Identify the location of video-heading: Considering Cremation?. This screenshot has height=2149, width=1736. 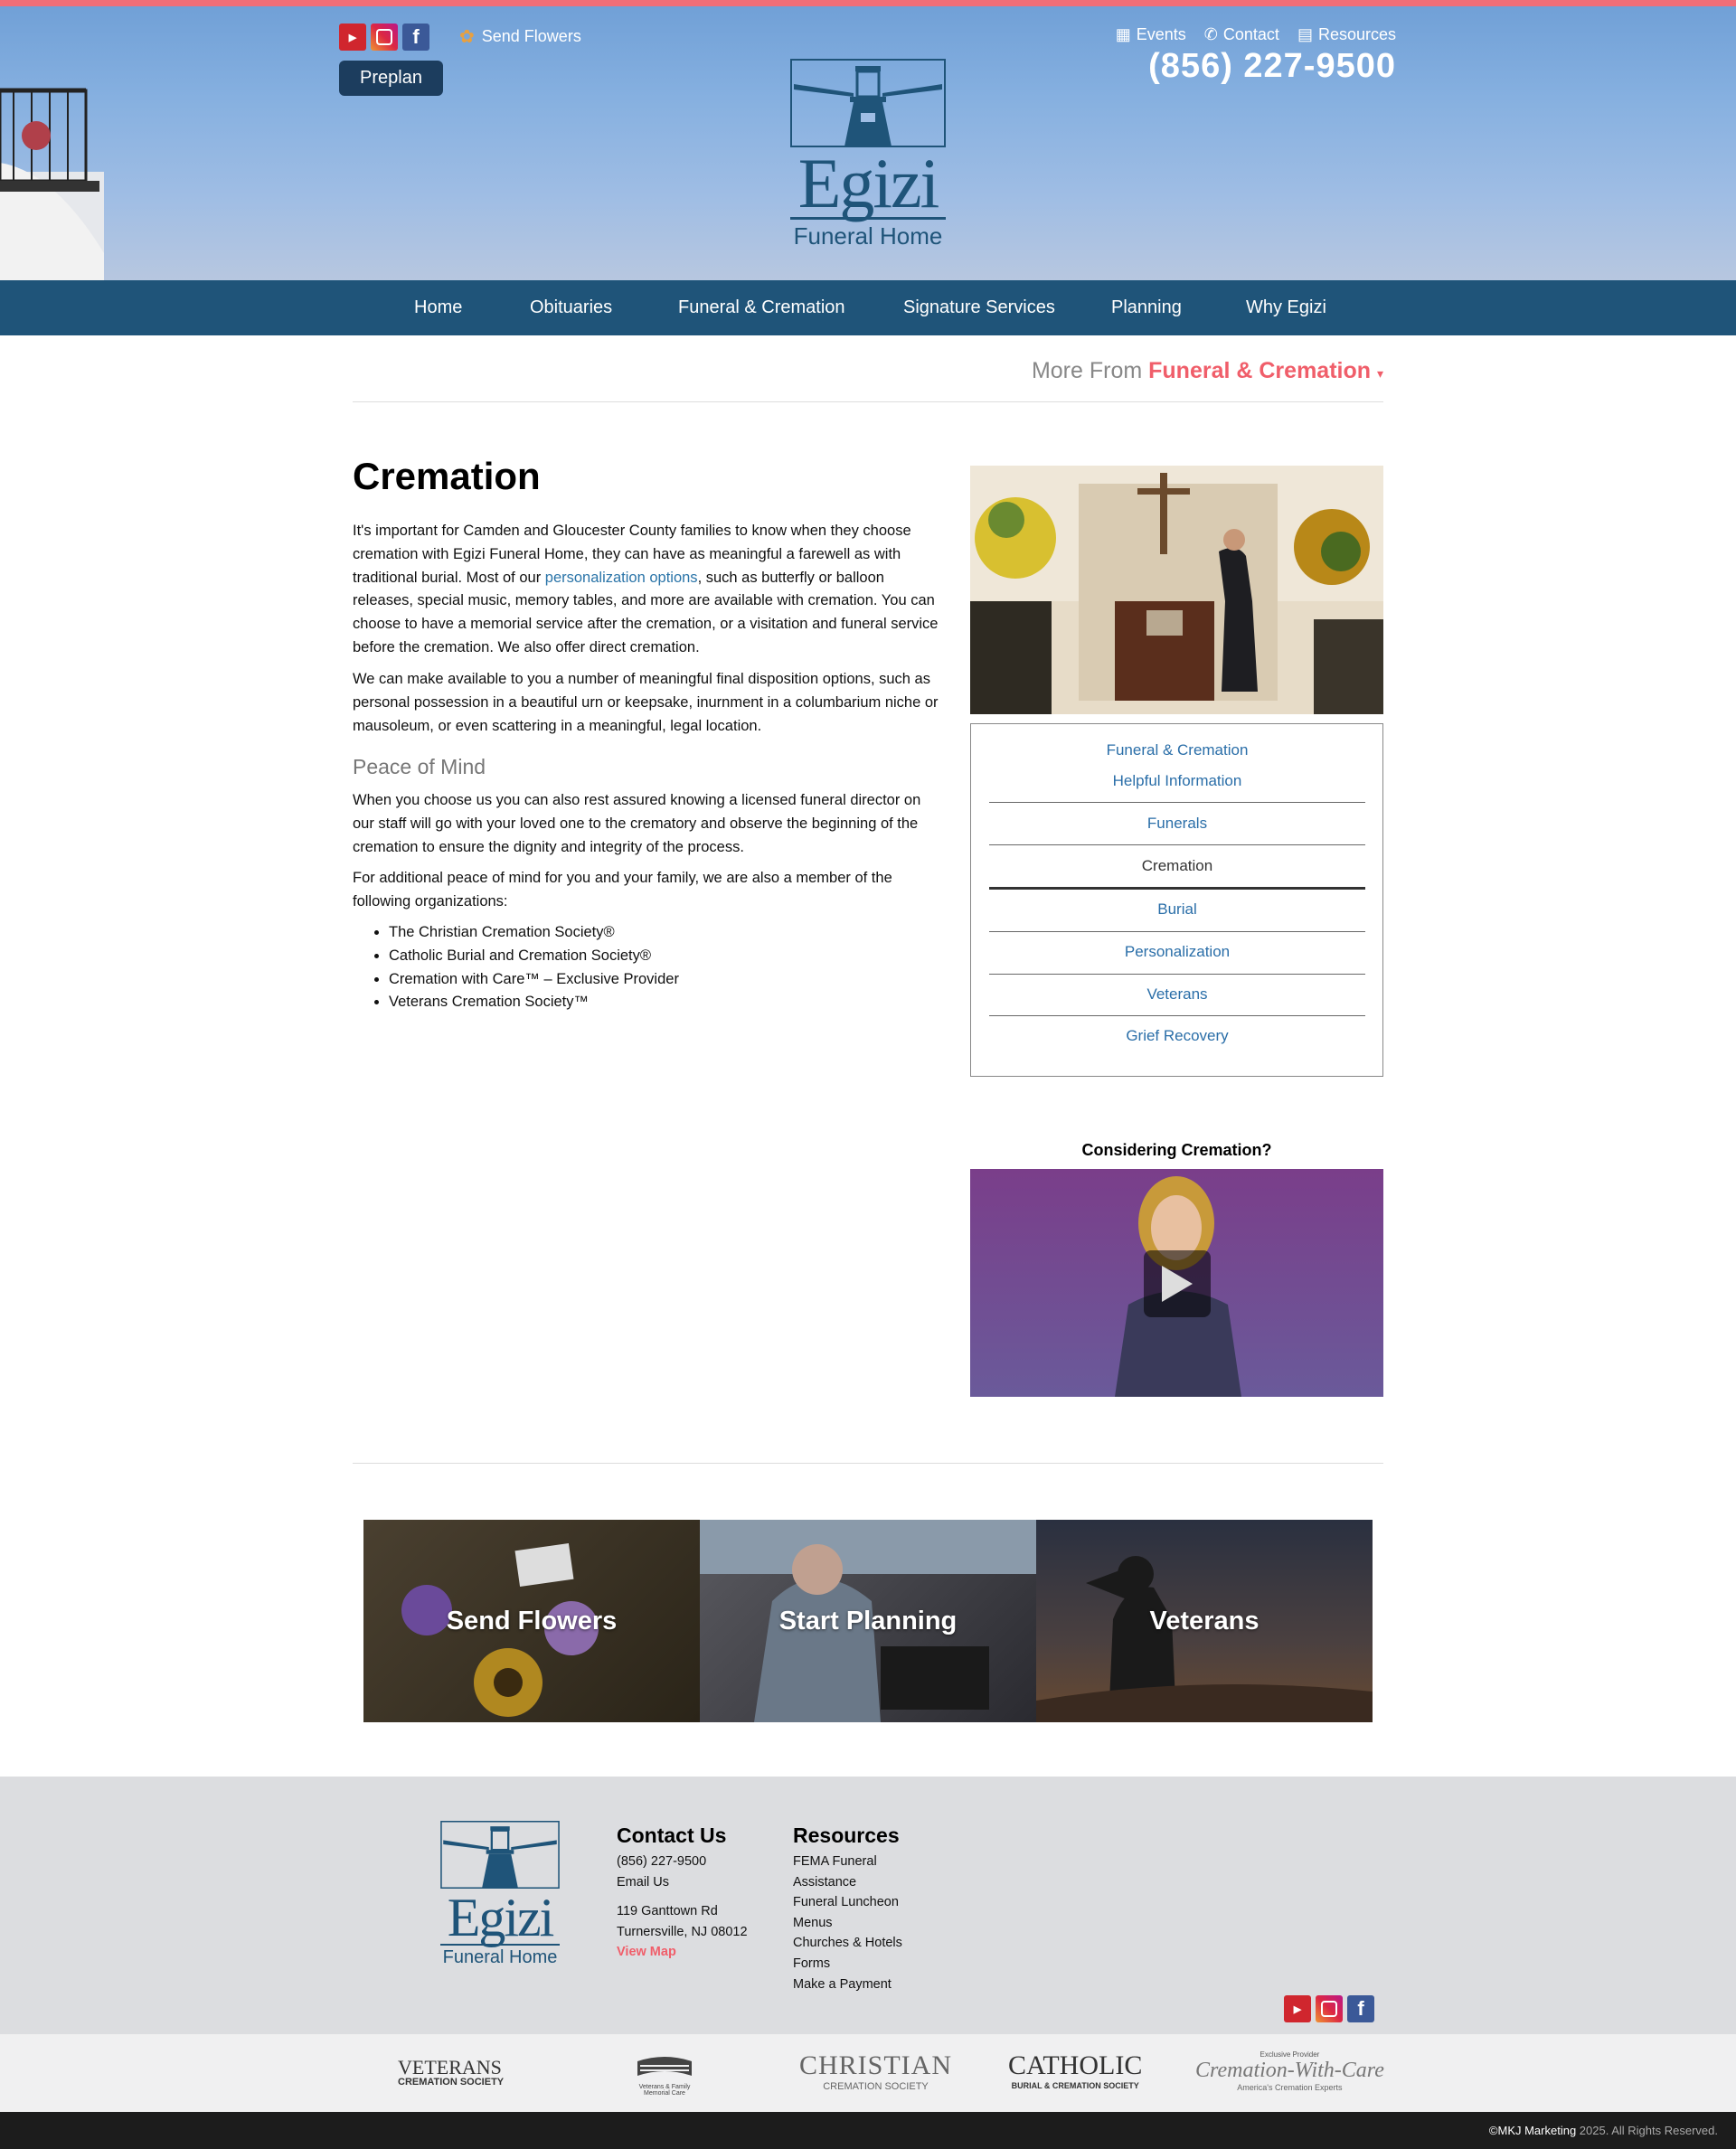
(1176, 1150).